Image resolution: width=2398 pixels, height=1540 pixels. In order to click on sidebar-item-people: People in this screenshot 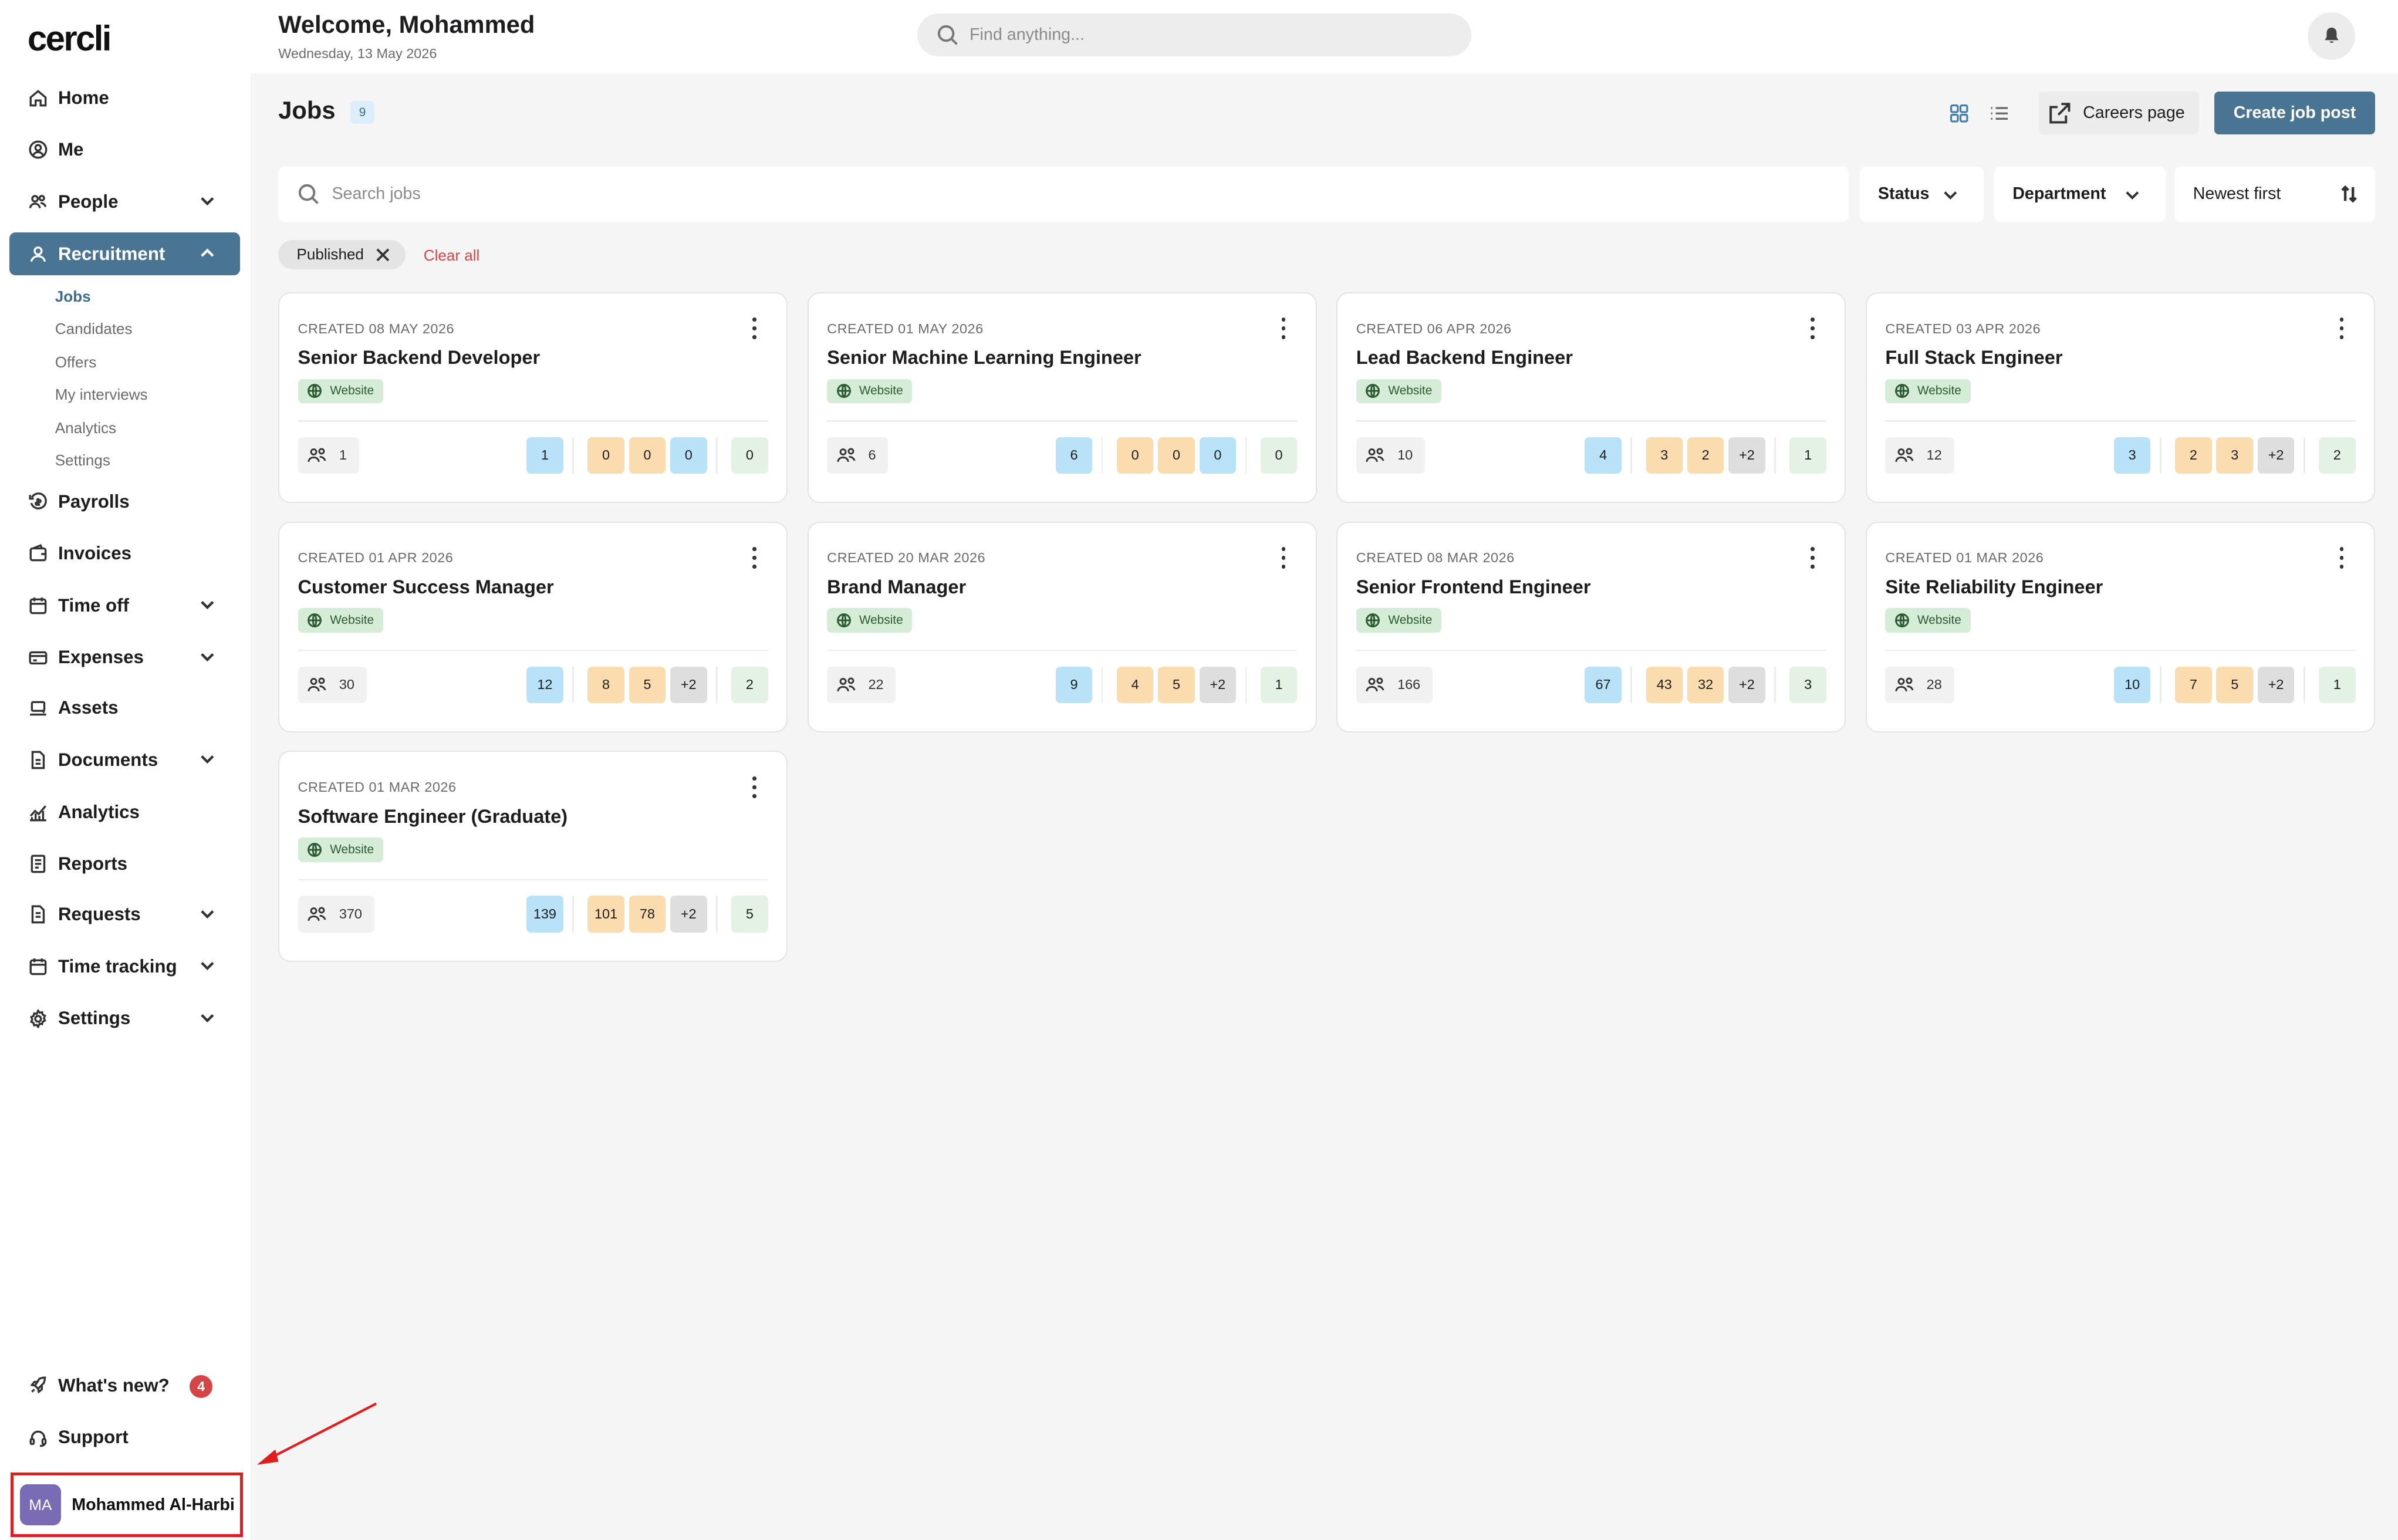, I will do `click(124, 201)`.